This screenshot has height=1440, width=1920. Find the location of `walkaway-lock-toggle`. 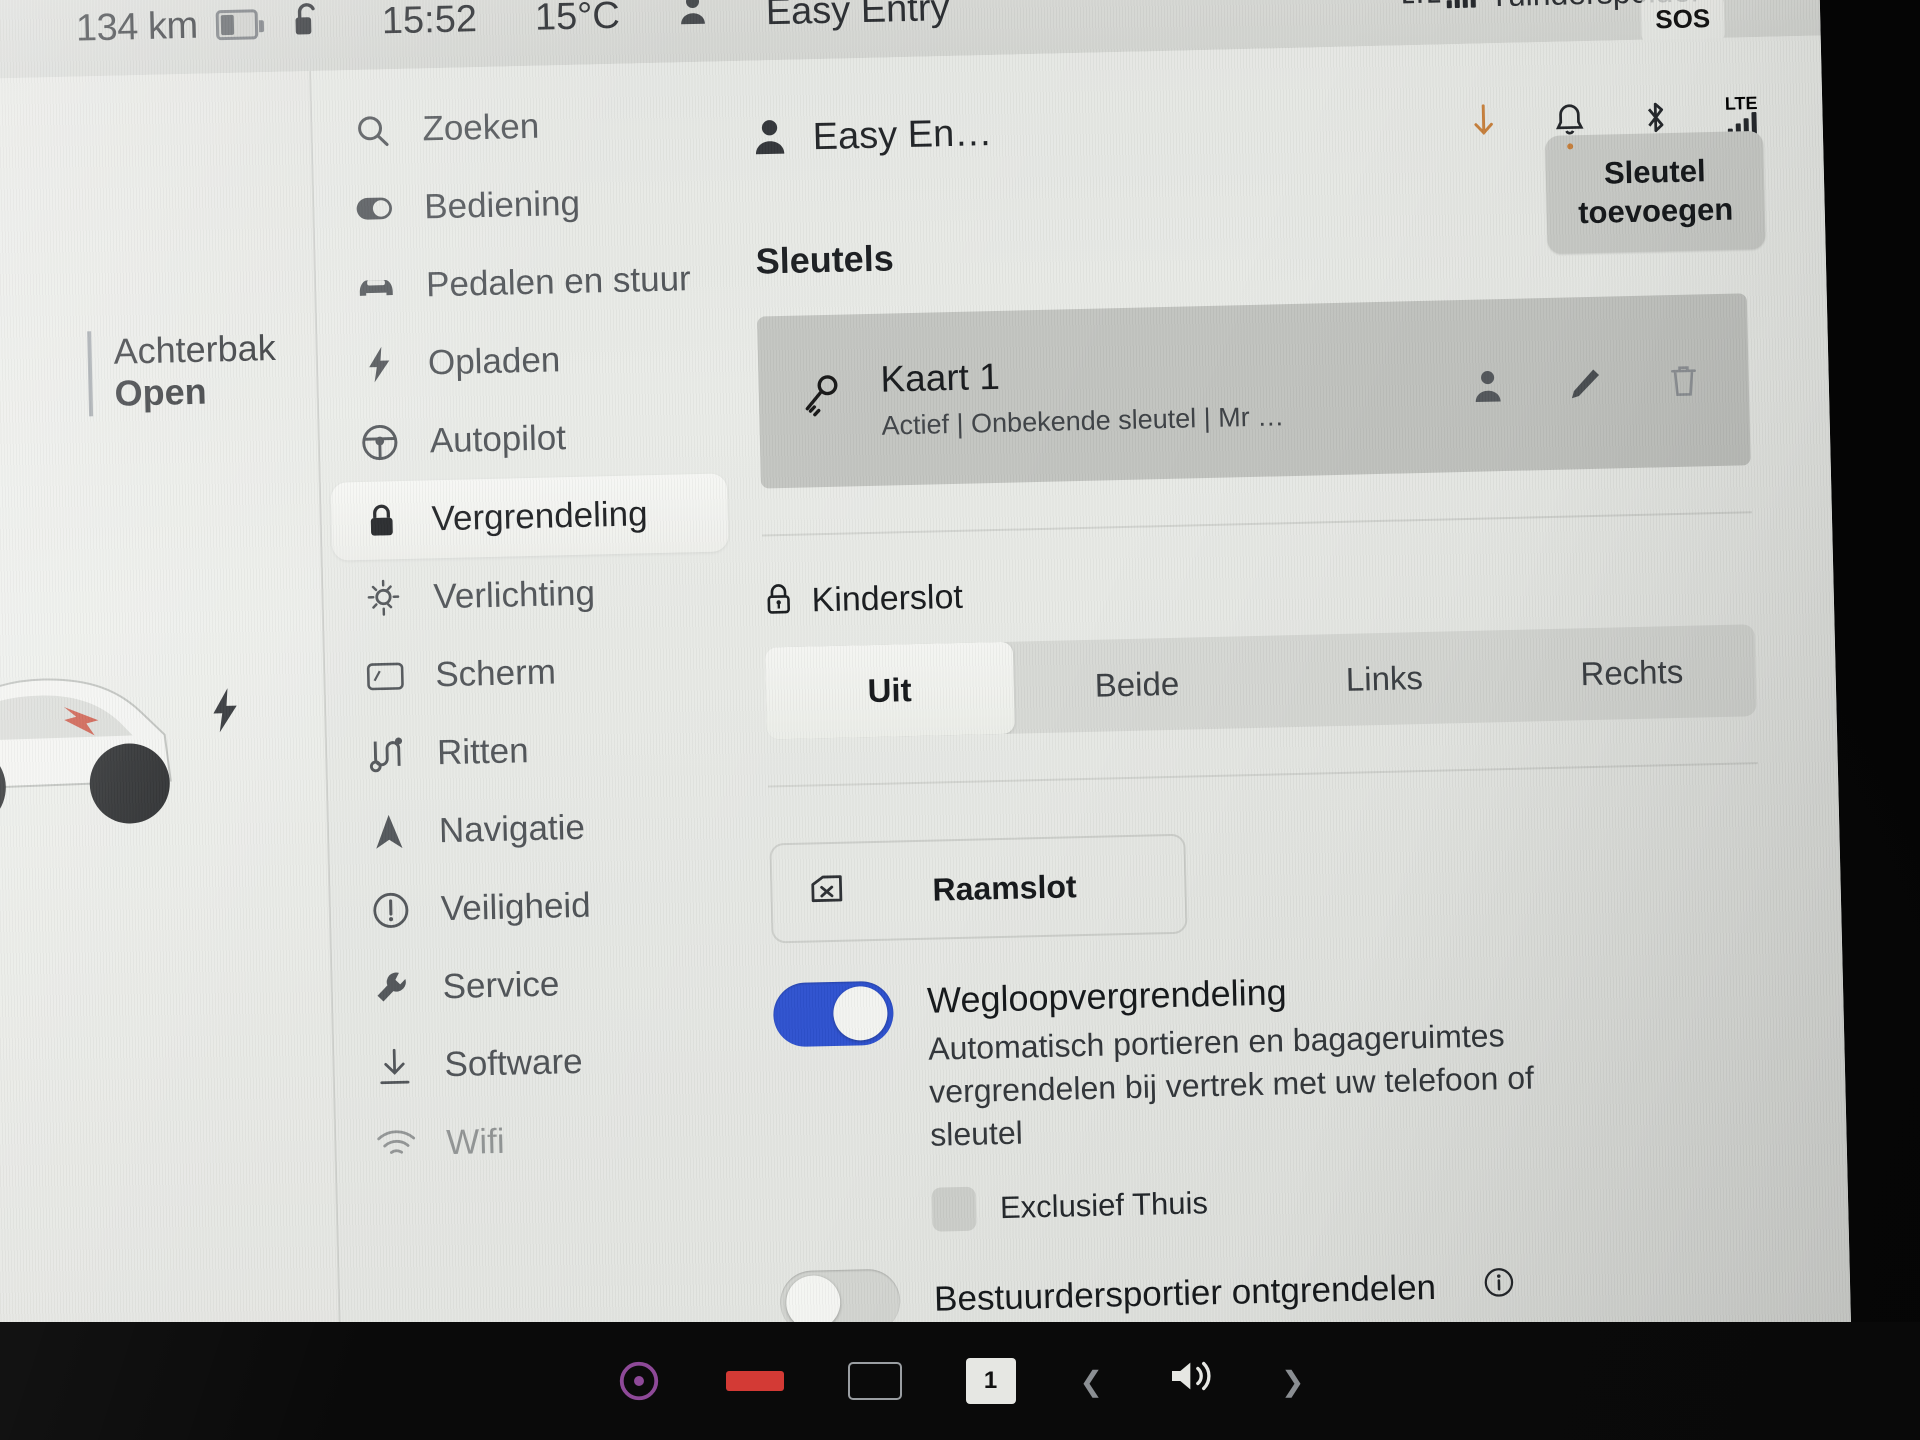

walkaway-lock-toggle is located at coordinates (833, 1014).